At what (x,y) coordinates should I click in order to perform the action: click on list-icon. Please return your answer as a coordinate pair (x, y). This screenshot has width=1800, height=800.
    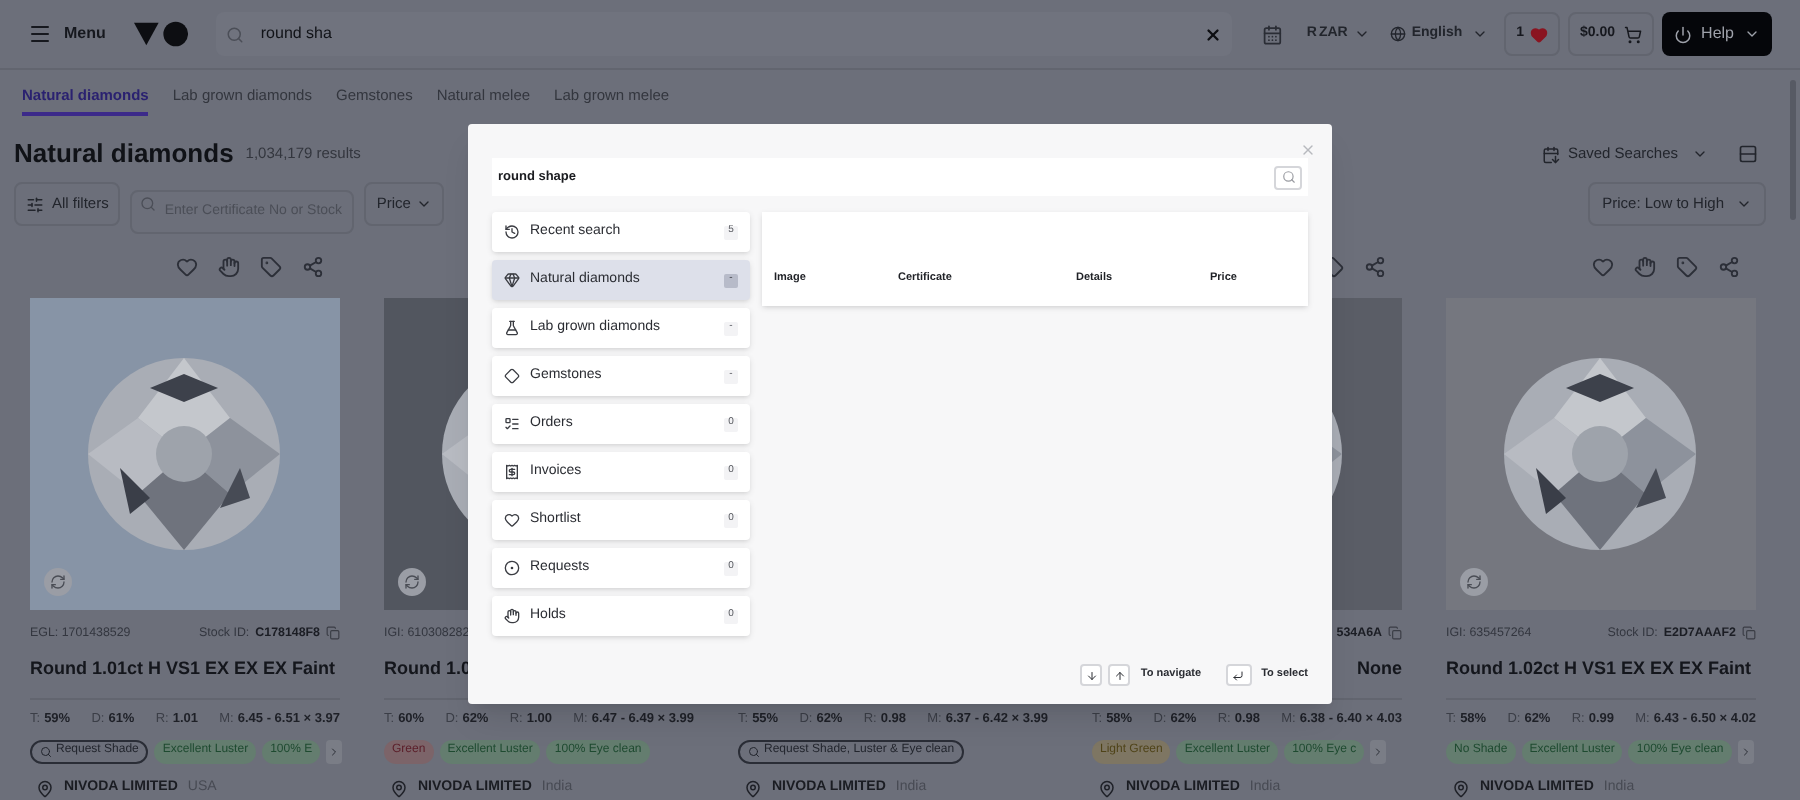
    Looking at the image, I should click on (512, 424).